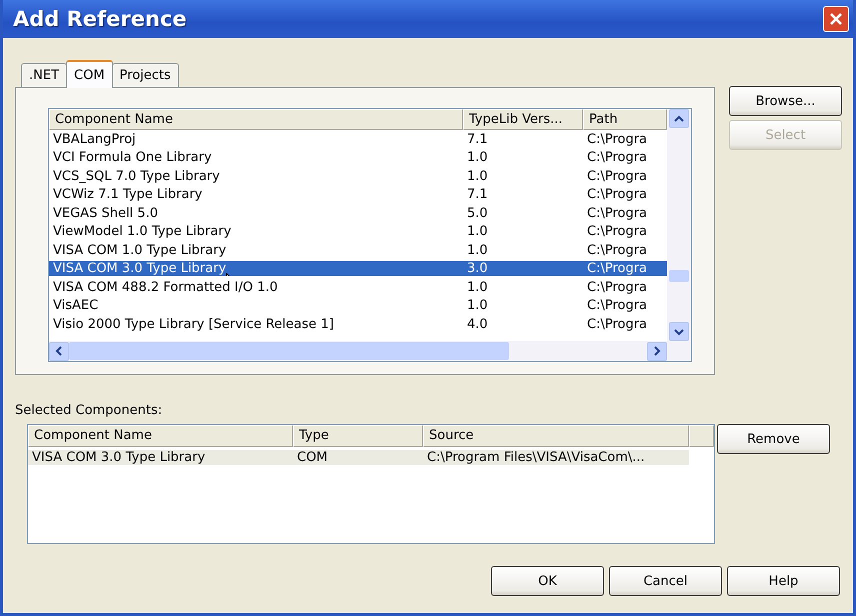 The width and height of the screenshot is (856, 616). What do you see at coordinates (139, 250) in the screenshot?
I see `component-name: VISA COM 1.0 Type Library` at bounding box center [139, 250].